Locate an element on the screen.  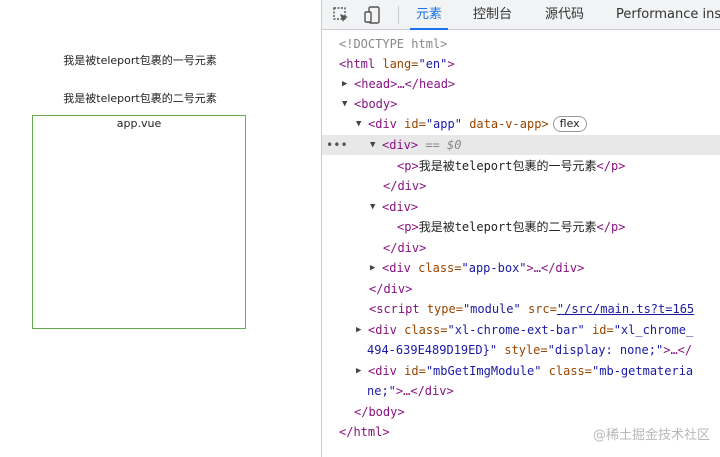
script-type-attr: type= is located at coordinates (444, 309).